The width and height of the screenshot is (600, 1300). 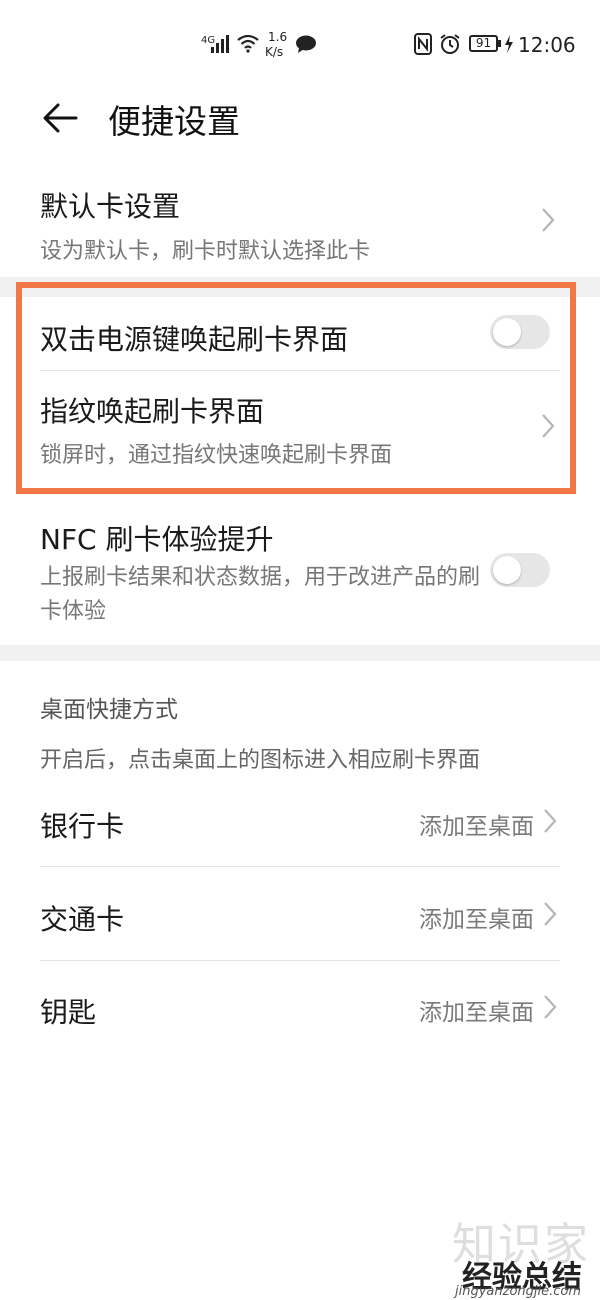 I want to click on shortcuts-section-title: 桌面快捷方式, so click(x=109, y=710).